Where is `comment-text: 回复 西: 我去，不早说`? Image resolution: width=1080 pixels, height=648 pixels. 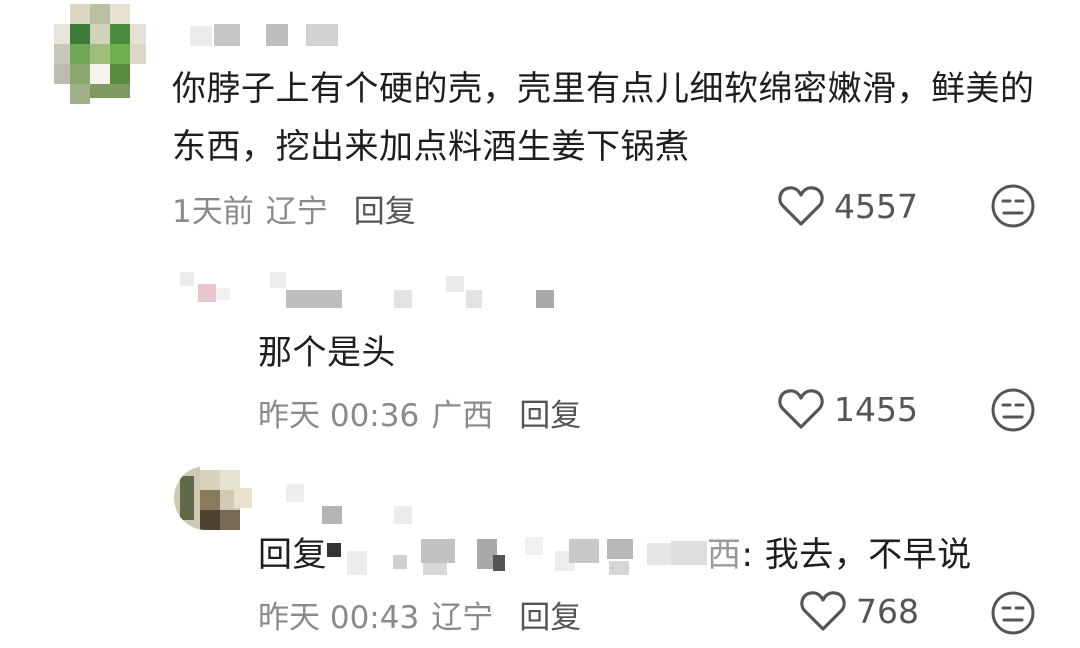
comment-text: 回复 西: 我去，不早说 is located at coordinates (638, 555).